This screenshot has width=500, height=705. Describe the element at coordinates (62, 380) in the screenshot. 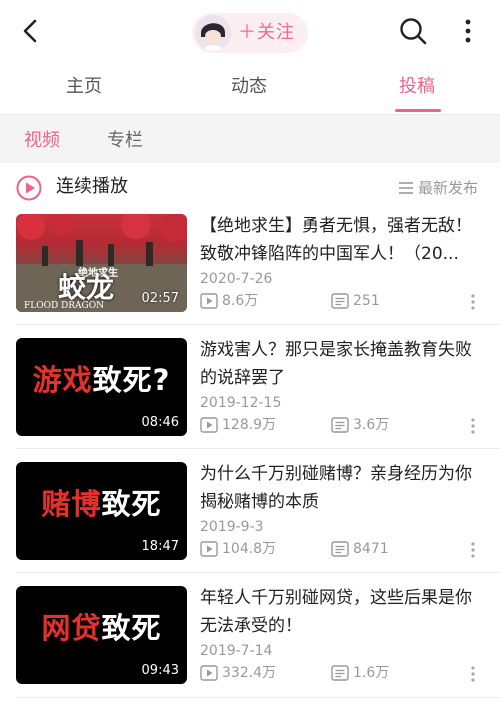

I see `thumb-red-text: 游戏` at that location.